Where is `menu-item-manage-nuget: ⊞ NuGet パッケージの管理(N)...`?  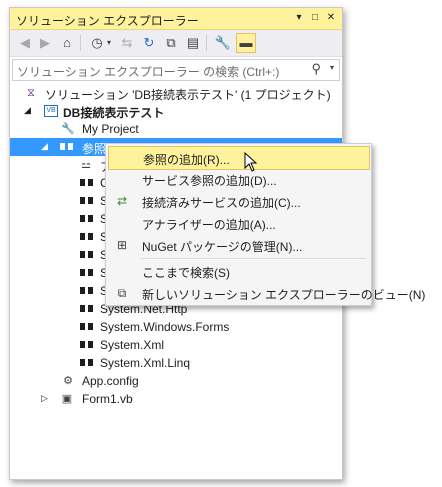
menu-item-manage-nuget: ⊞ NuGet パッケージの管理(N)... is located at coordinates (238, 245).